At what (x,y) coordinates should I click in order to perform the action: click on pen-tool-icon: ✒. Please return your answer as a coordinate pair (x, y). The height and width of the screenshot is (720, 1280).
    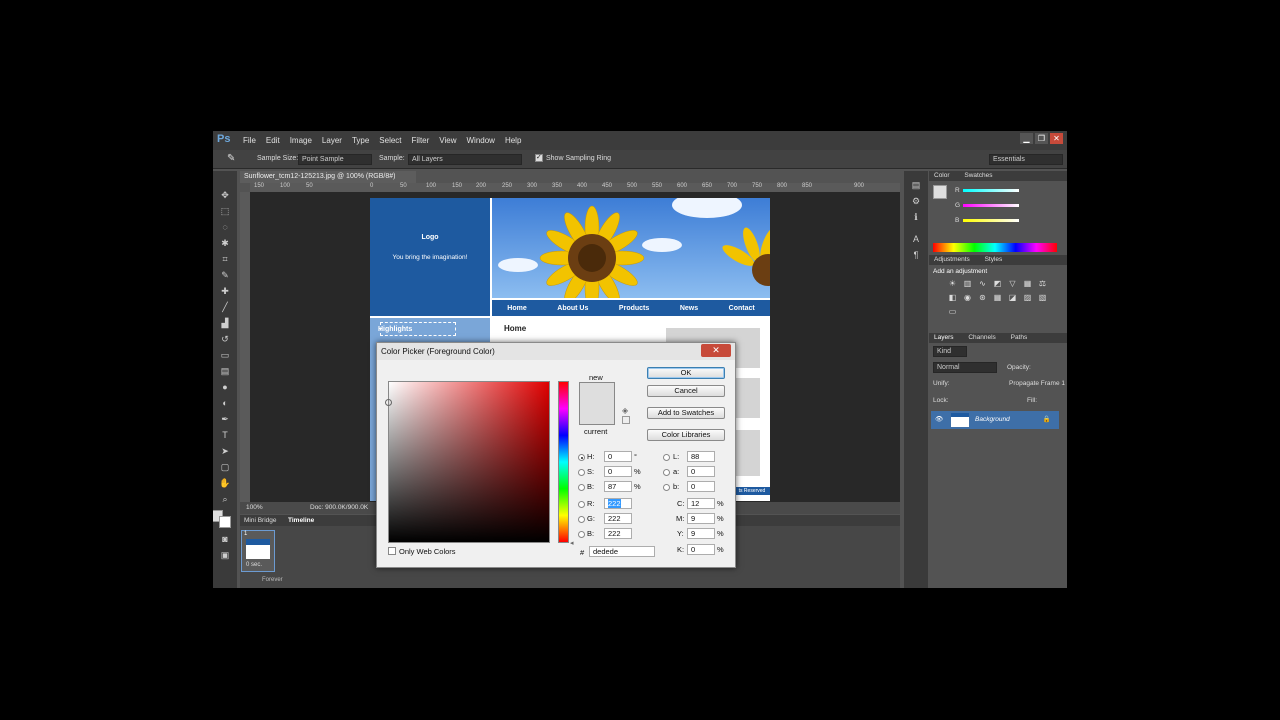
    Looking at the image, I should click on (225, 419).